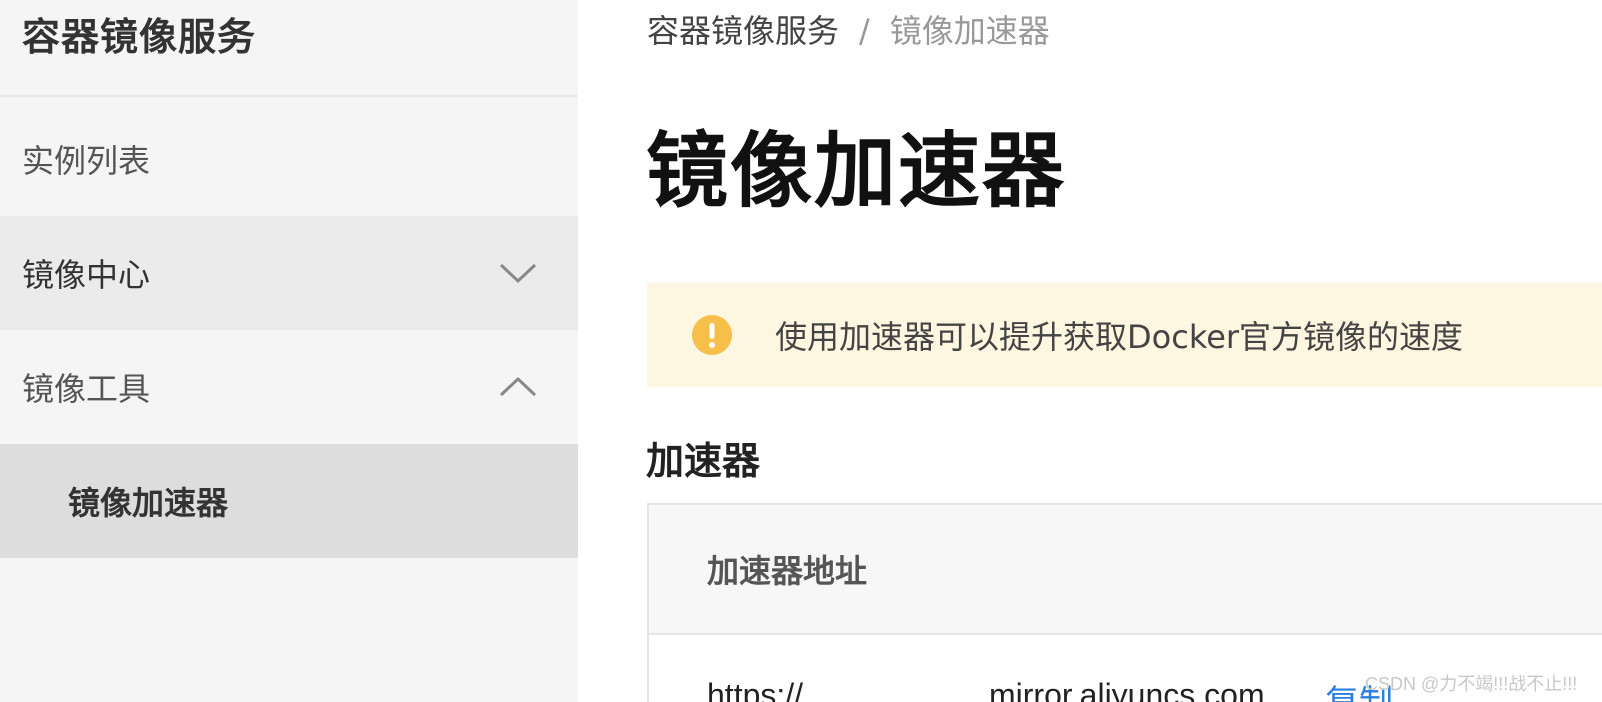  Describe the element at coordinates (755, 689) in the screenshot. I see `accelerator-url-prefix: https://` at that location.